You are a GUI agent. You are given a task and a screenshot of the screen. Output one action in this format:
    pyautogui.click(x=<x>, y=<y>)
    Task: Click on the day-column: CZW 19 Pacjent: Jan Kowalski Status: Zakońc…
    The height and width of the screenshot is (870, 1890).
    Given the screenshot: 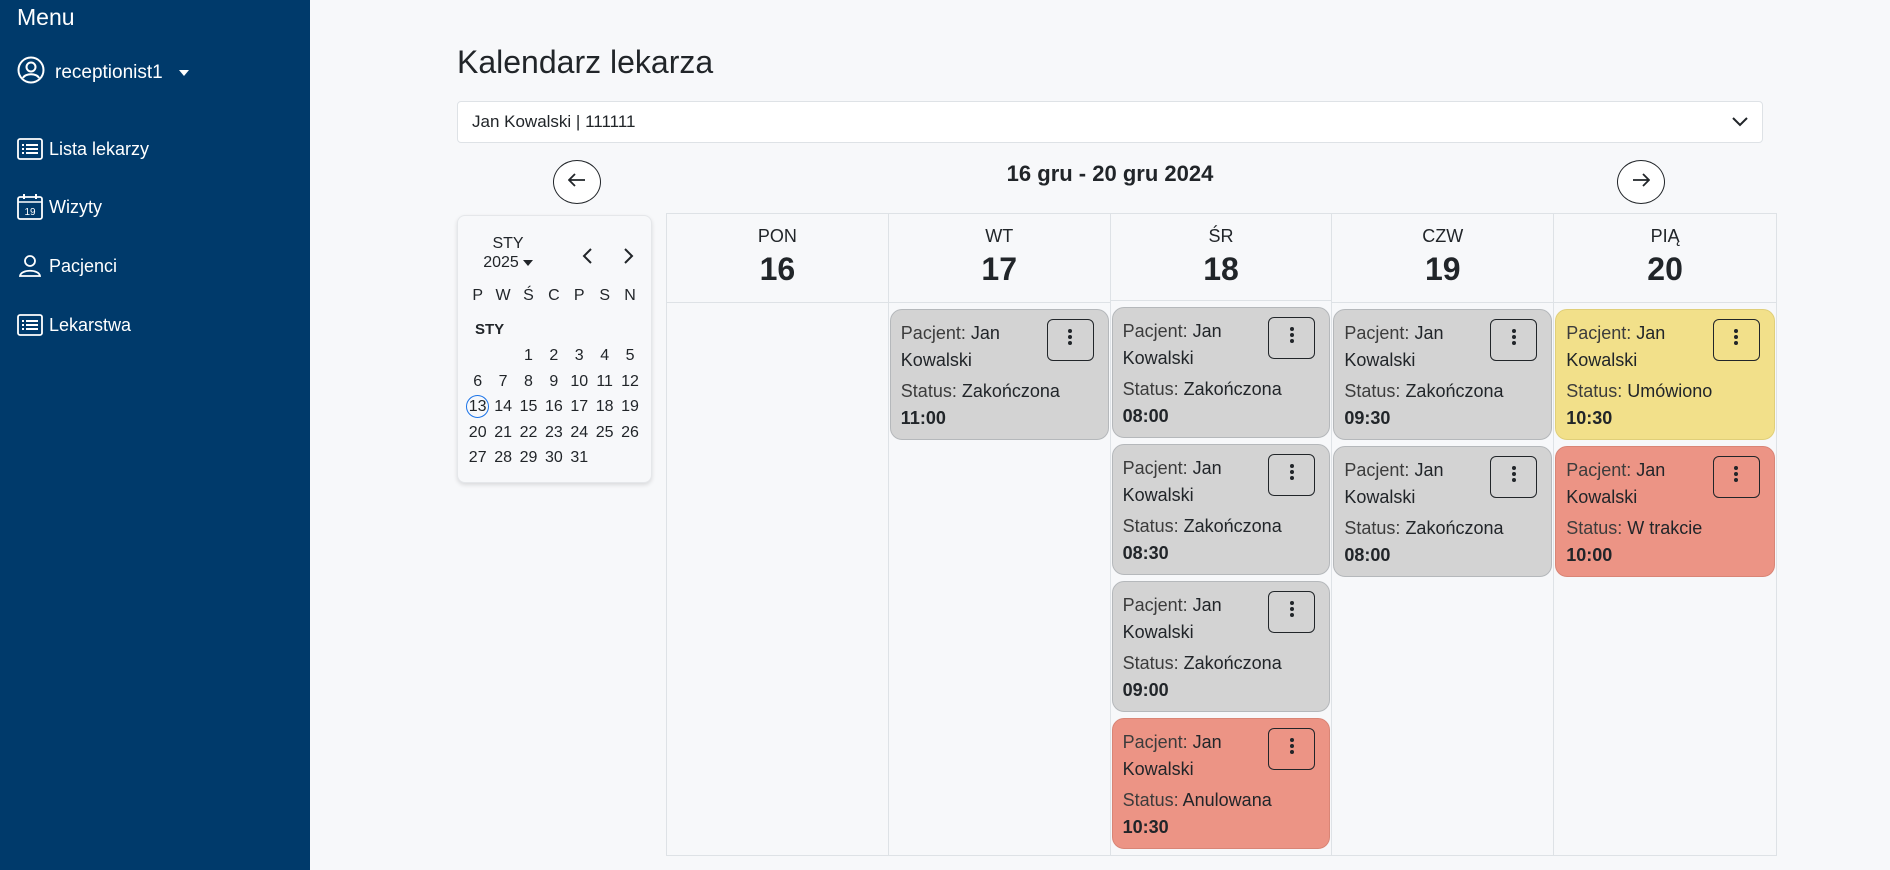 What is the action you would take?
    pyautogui.click(x=1443, y=534)
    